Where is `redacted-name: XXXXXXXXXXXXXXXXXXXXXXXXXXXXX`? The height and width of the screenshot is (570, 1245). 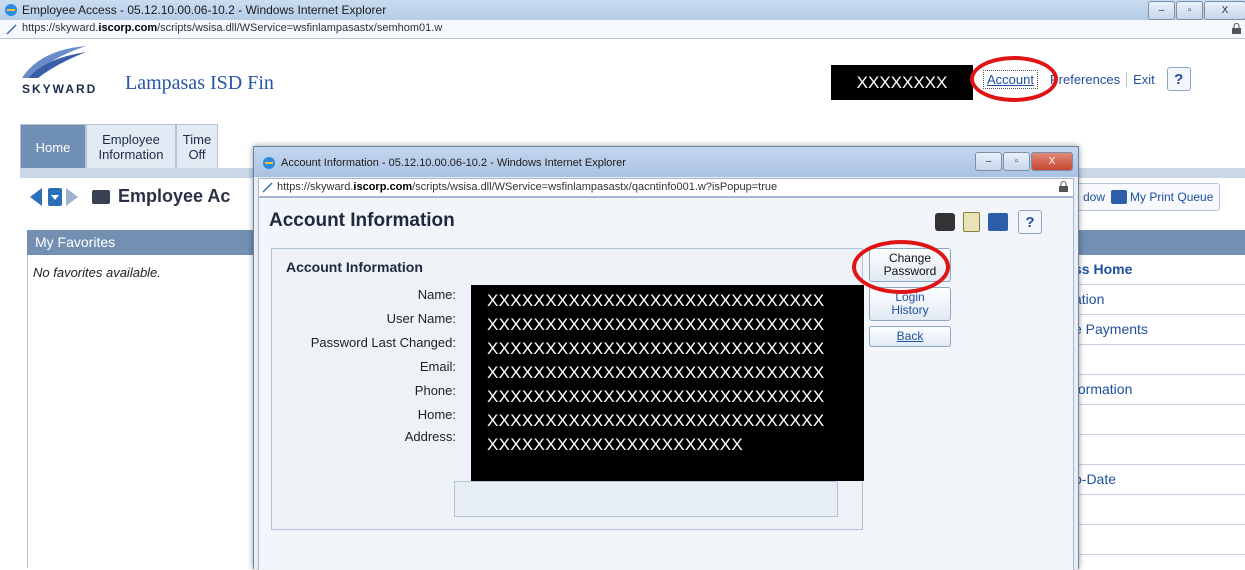 redacted-name: XXXXXXXXXXXXXXXXXXXXXXXXXXXXX is located at coordinates (656, 300).